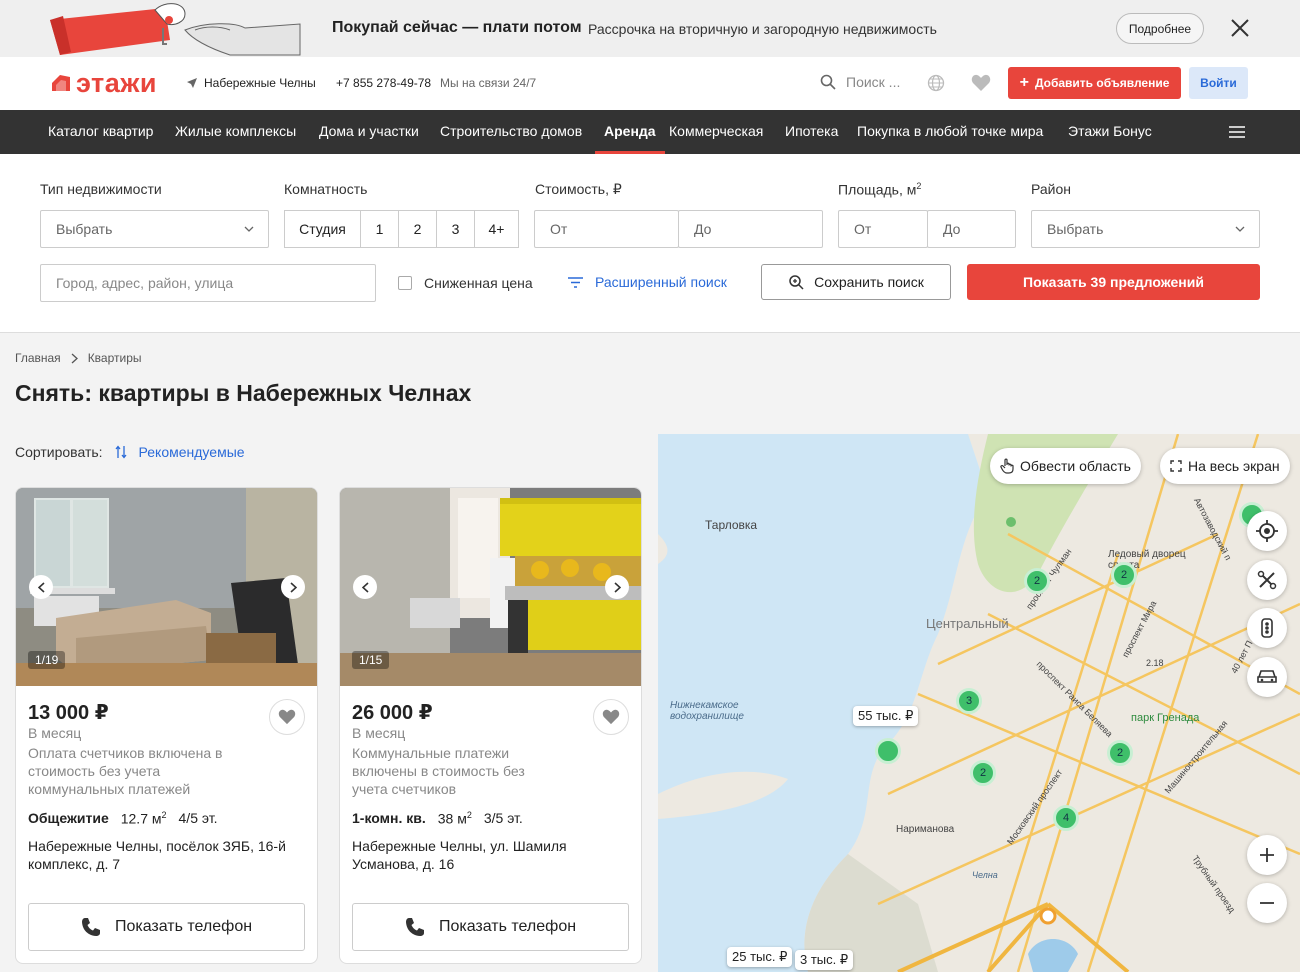  Describe the element at coordinates (465, 283) in the screenshot. I see `reduced-price-checkbox: Сниженная цена` at that location.